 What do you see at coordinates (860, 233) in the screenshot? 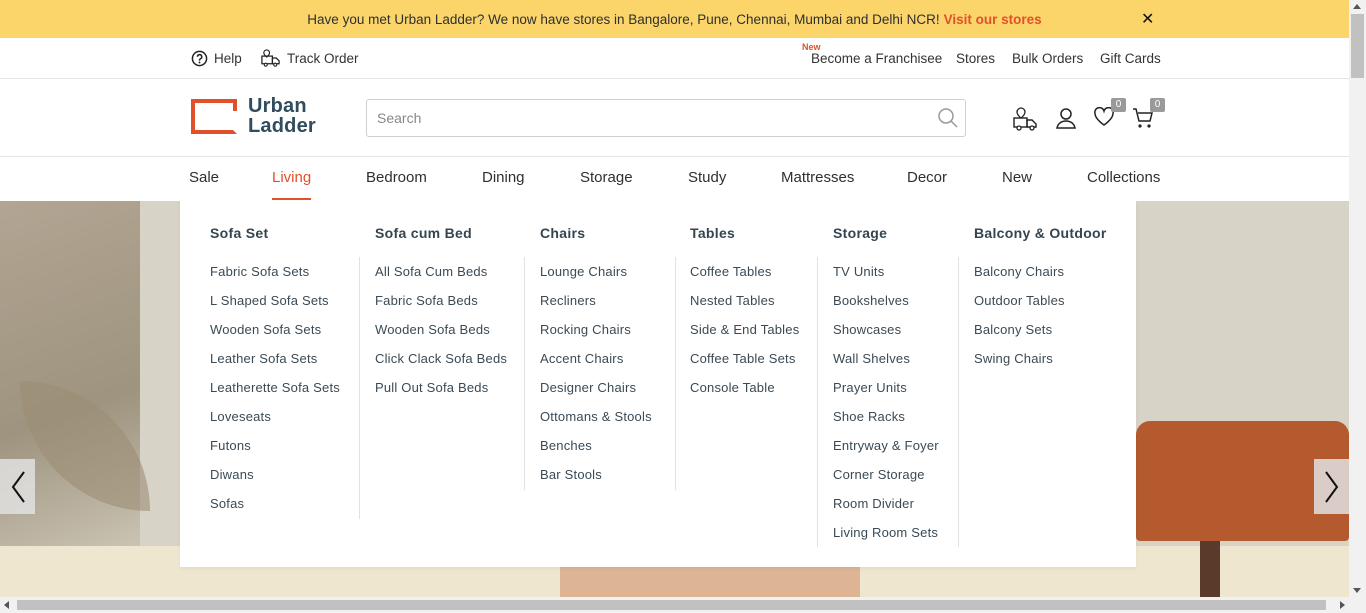
I see `menu-heading: Storage` at bounding box center [860, 233].